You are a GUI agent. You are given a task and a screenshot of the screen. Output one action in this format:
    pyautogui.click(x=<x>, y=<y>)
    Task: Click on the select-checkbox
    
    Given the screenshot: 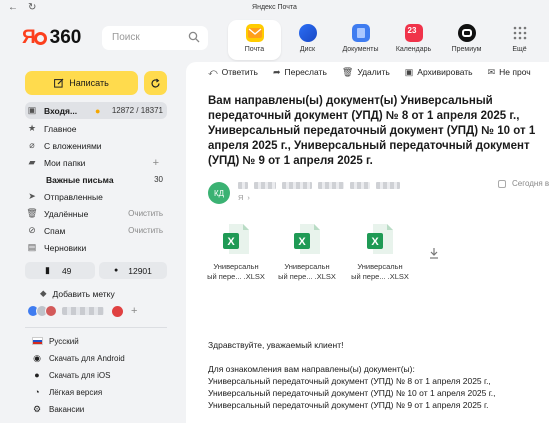 What is the action you would take?
    pyautogui.click(x=502, y=183)
    